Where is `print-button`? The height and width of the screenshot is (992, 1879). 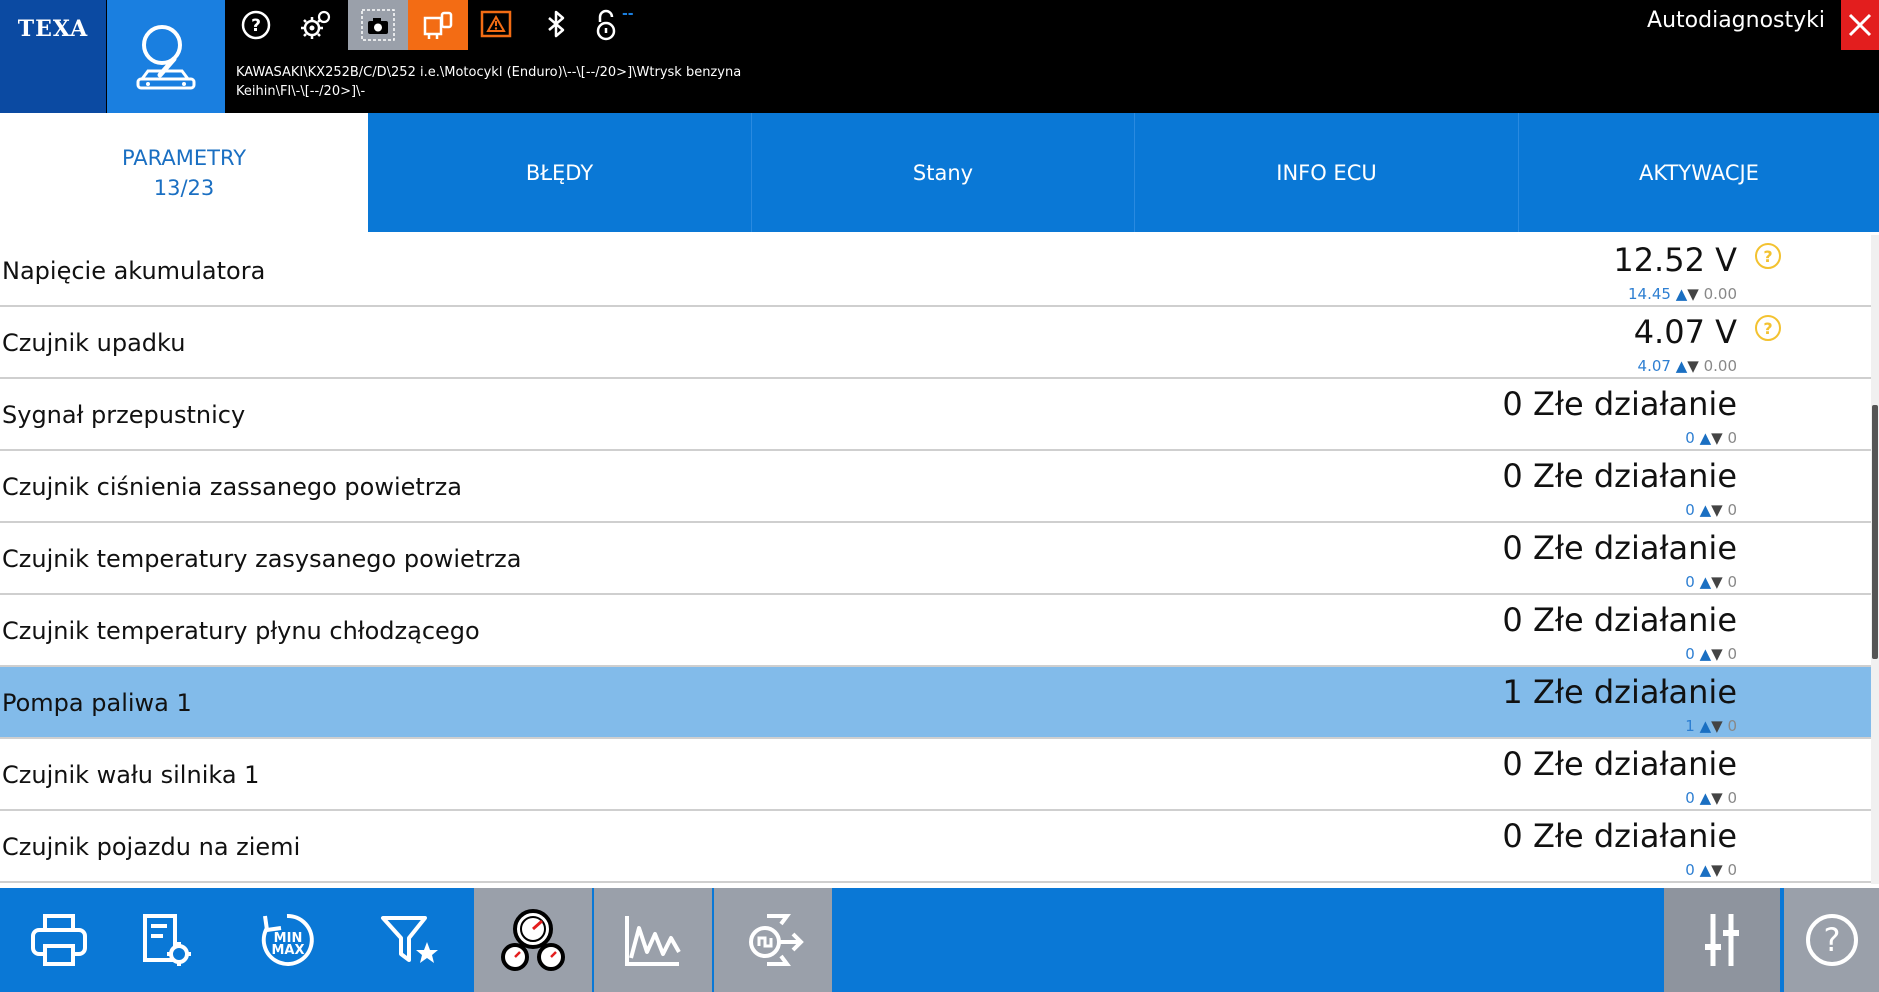 print-button is located at coordinates (59, 940).